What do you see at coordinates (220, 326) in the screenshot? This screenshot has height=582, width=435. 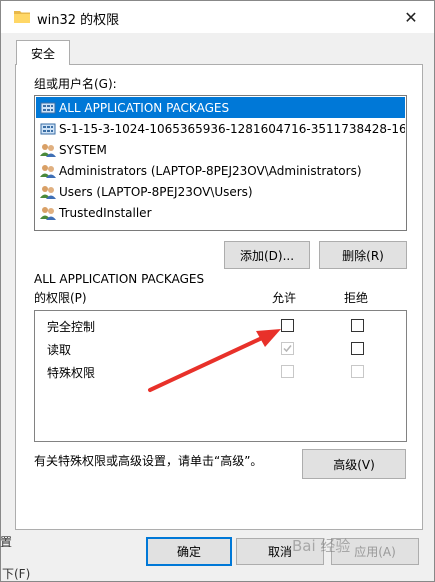 I see `permission-row-full-control: 完全控制` at bounding box center [220, 326].